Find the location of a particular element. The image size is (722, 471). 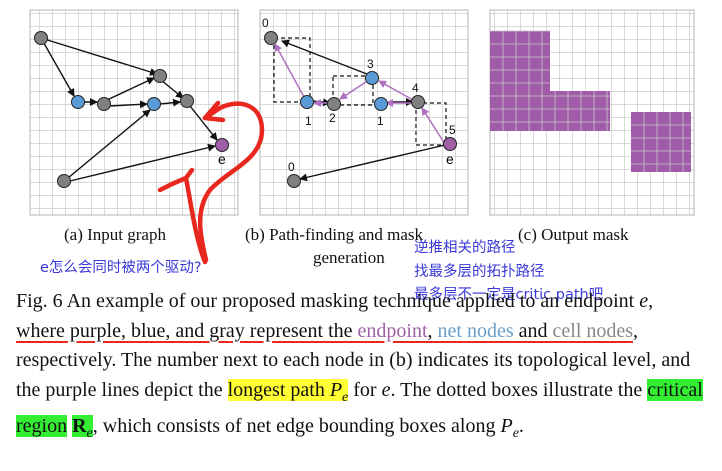

subcaption-b-line1: (b) Path-finding and mask is located at coordinates (334, 234).